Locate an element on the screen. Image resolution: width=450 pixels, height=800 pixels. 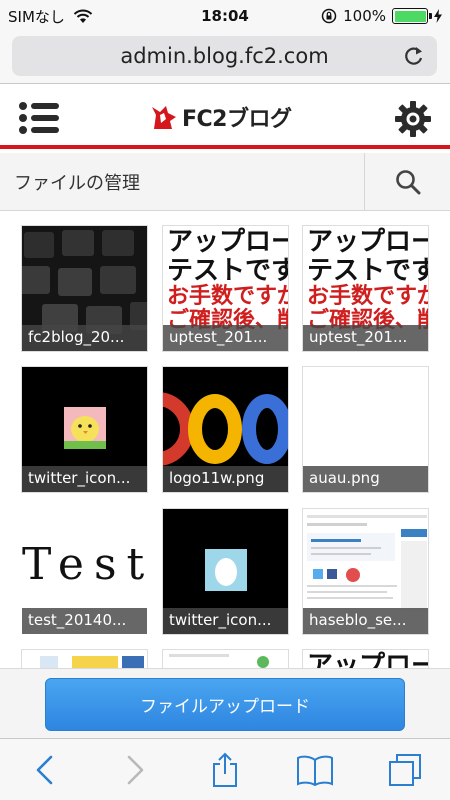
url-text: admin.blog.fc2.com is located at coordinates (224, 56).